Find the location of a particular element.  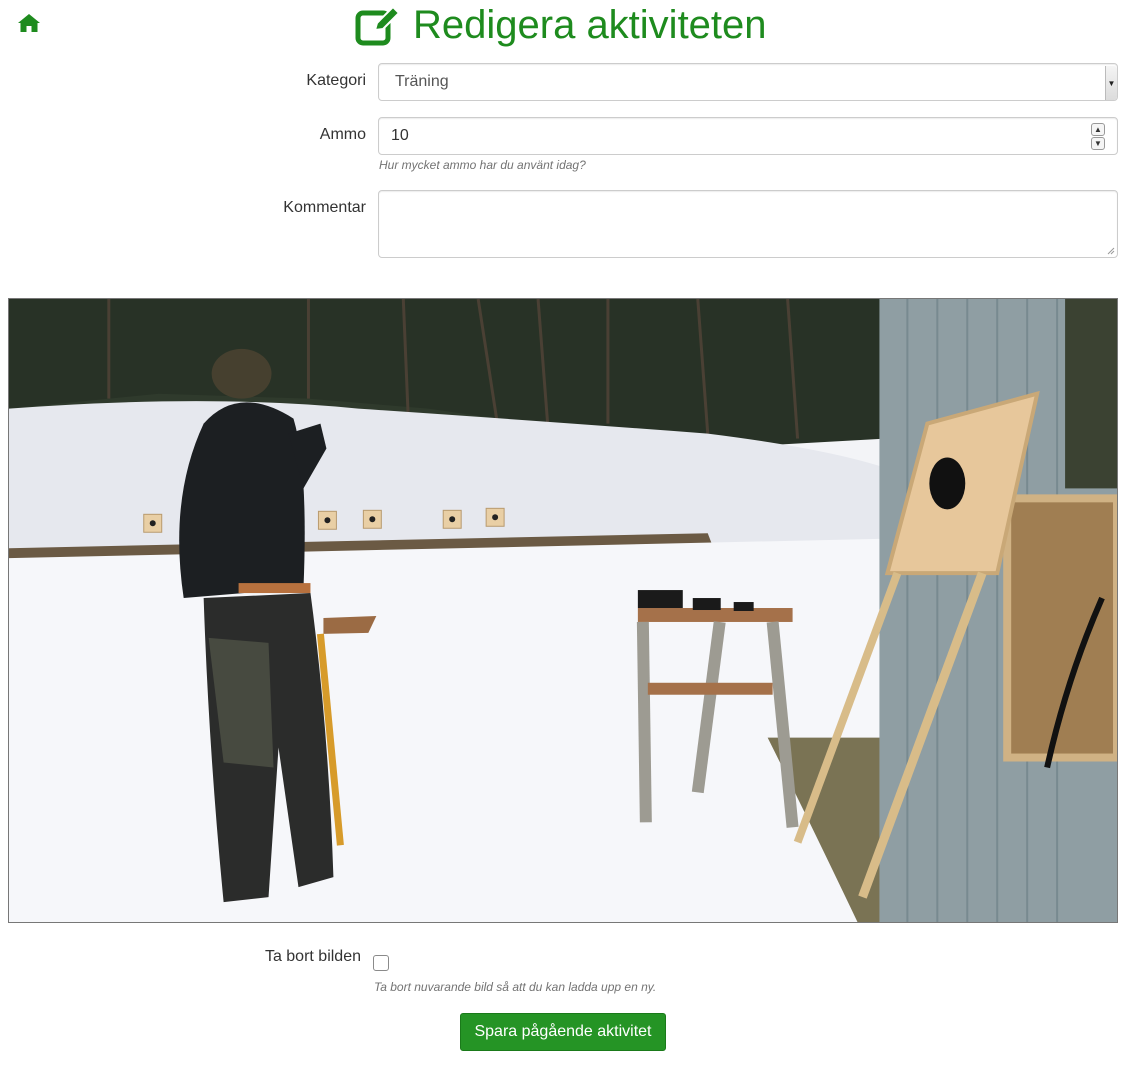

chevron-up-icon: ▲ is located at coordinates (1098, 129).